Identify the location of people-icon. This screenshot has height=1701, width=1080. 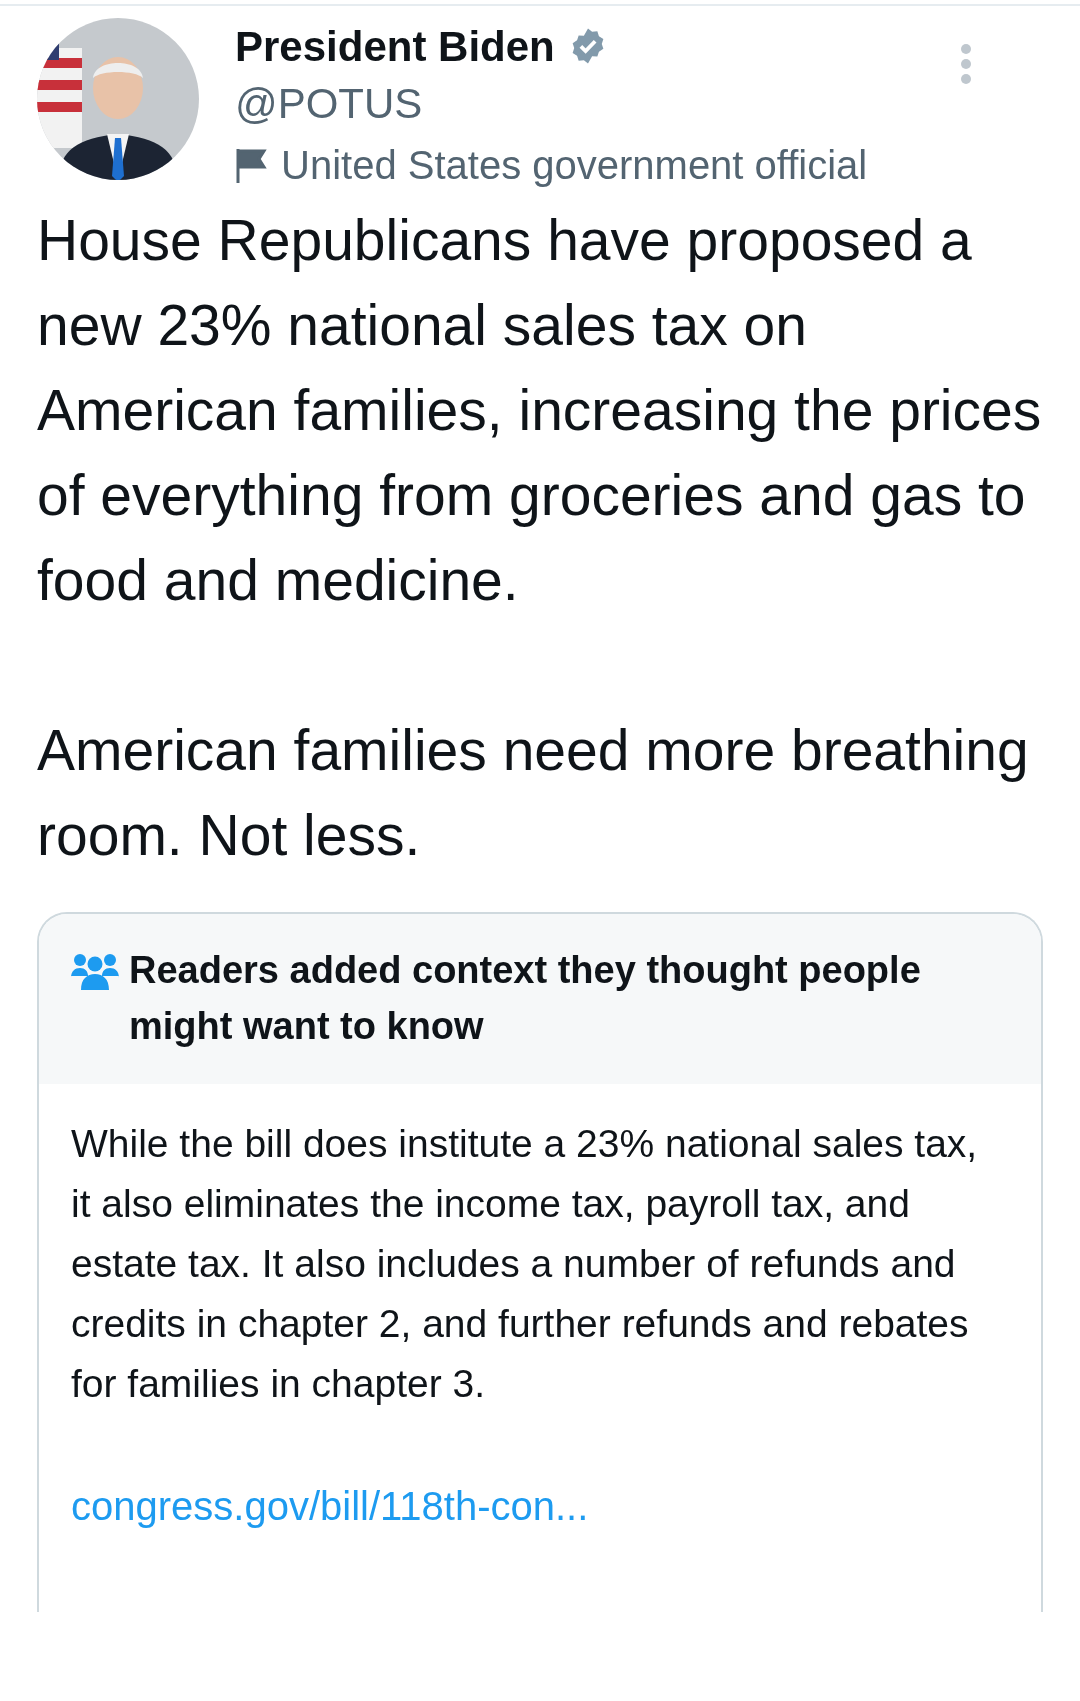
(95, 971).